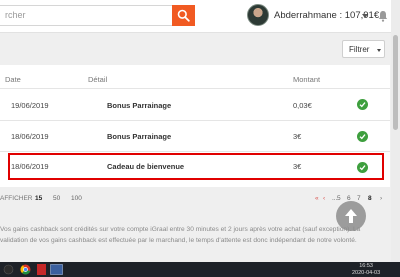  I want to click on highlight-box, so click(196, 166).